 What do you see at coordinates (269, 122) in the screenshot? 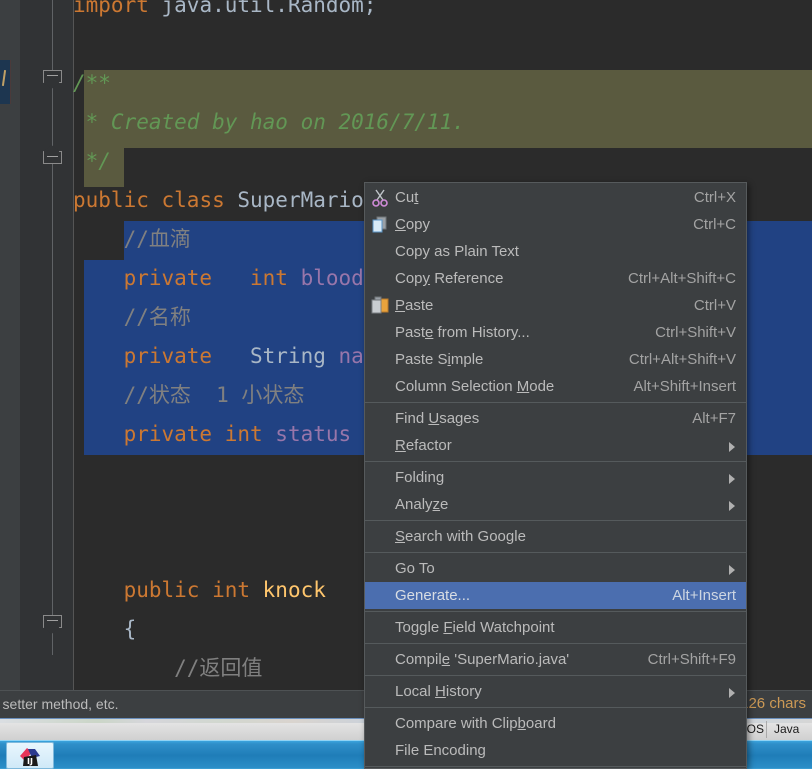
I see `code-line: * Created by hao on 2016/7/11.` at bounding box center [269, 122].